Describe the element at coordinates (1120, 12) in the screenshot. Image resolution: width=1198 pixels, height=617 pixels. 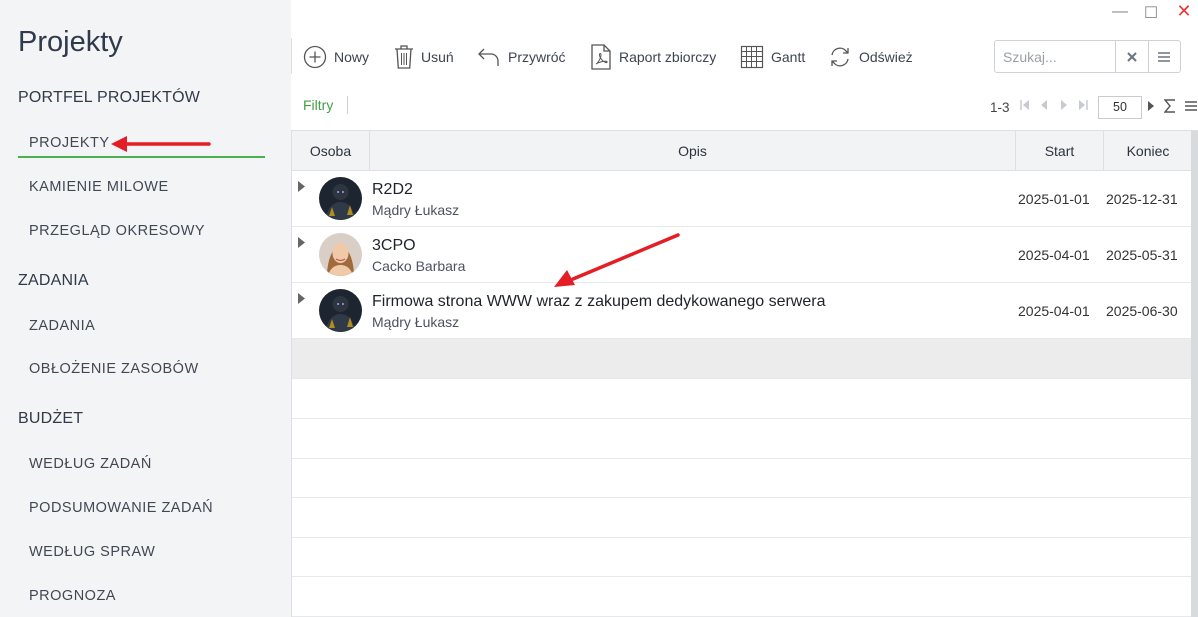
I see `minimize-button: —` at that location.